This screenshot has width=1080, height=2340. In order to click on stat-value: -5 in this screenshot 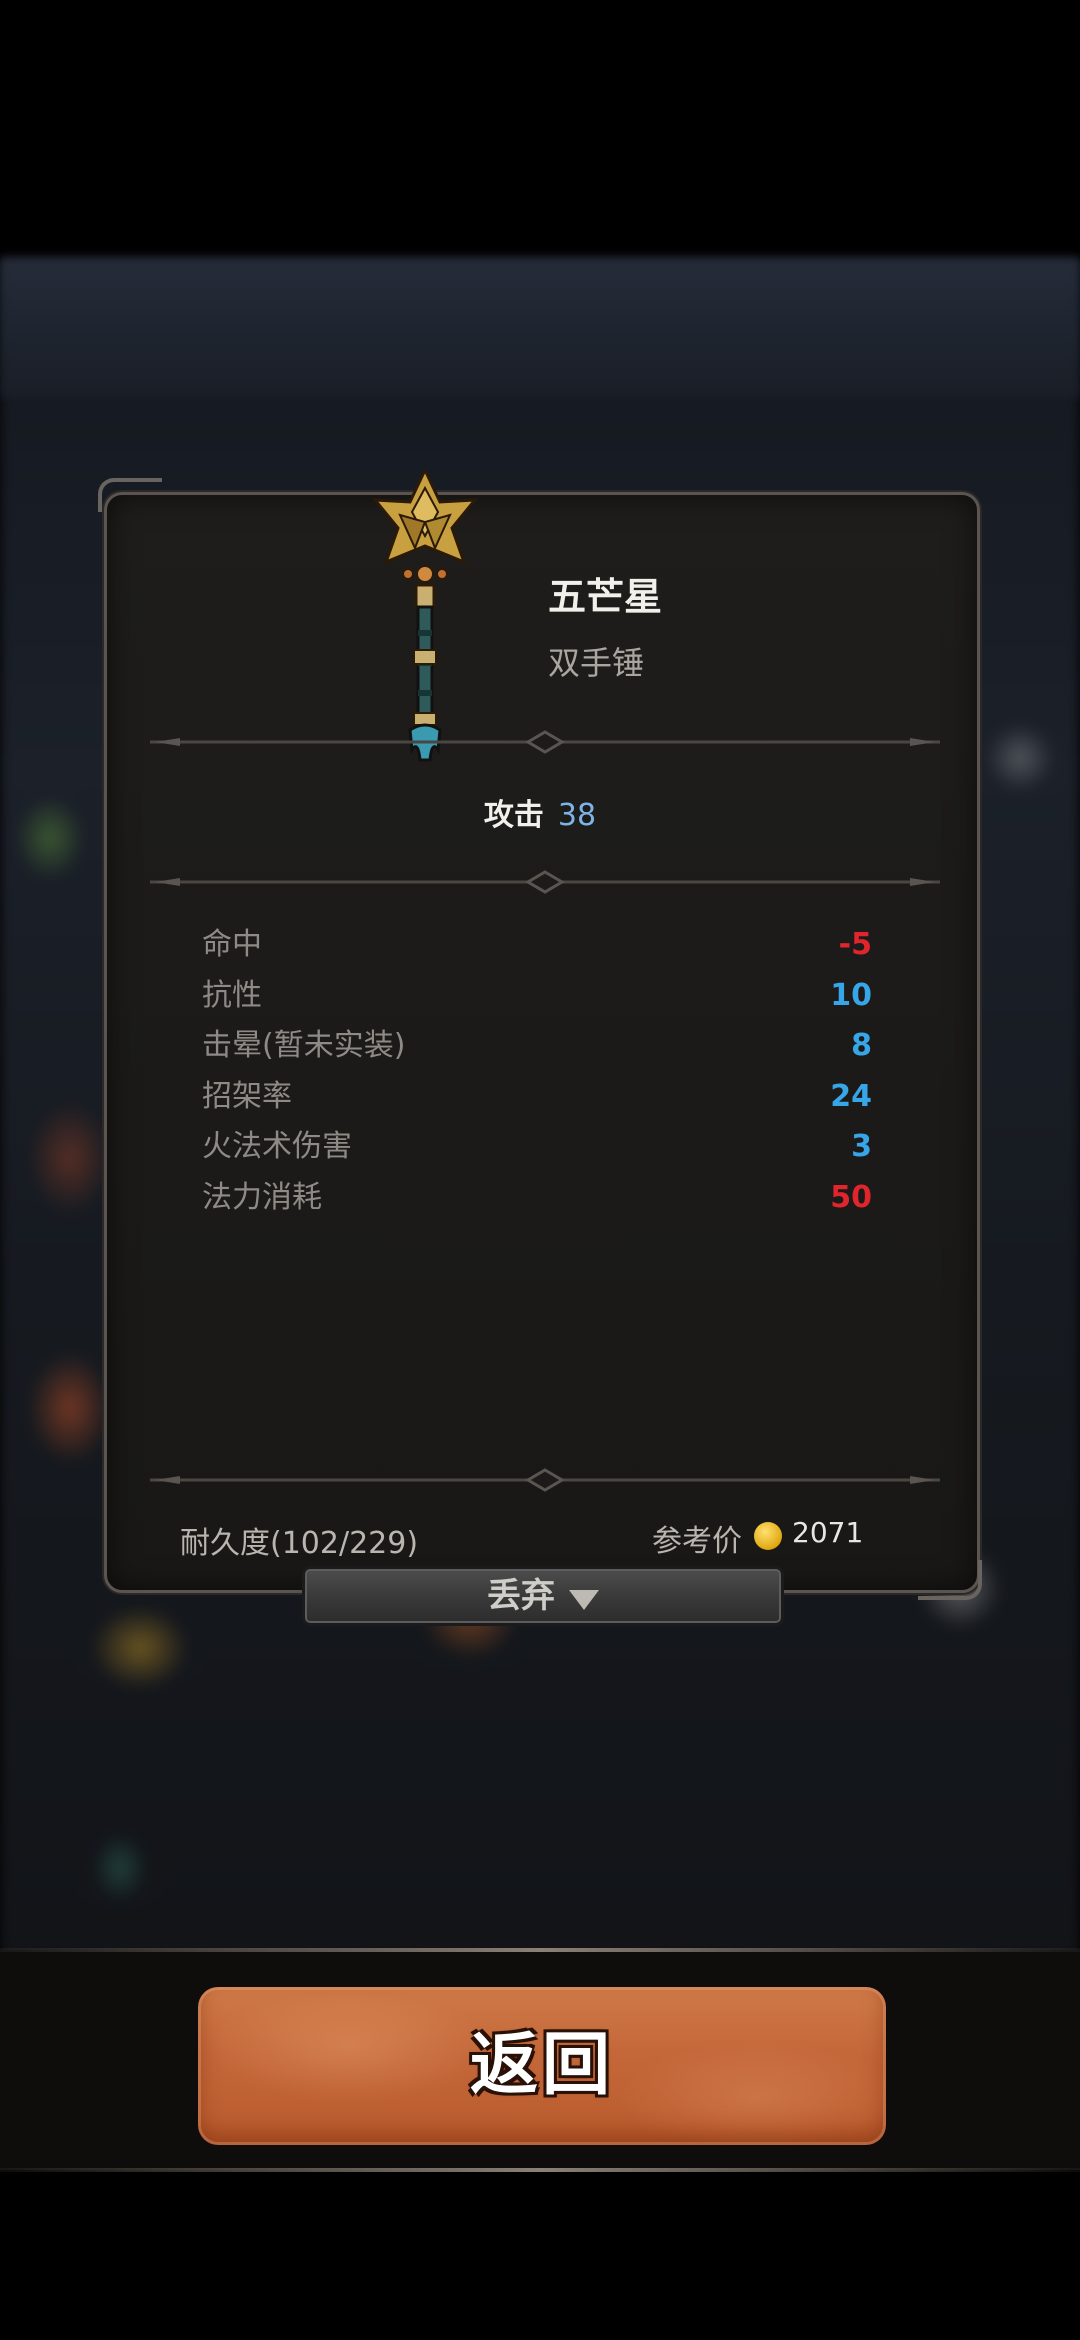, I will do `click(855, 944)`.